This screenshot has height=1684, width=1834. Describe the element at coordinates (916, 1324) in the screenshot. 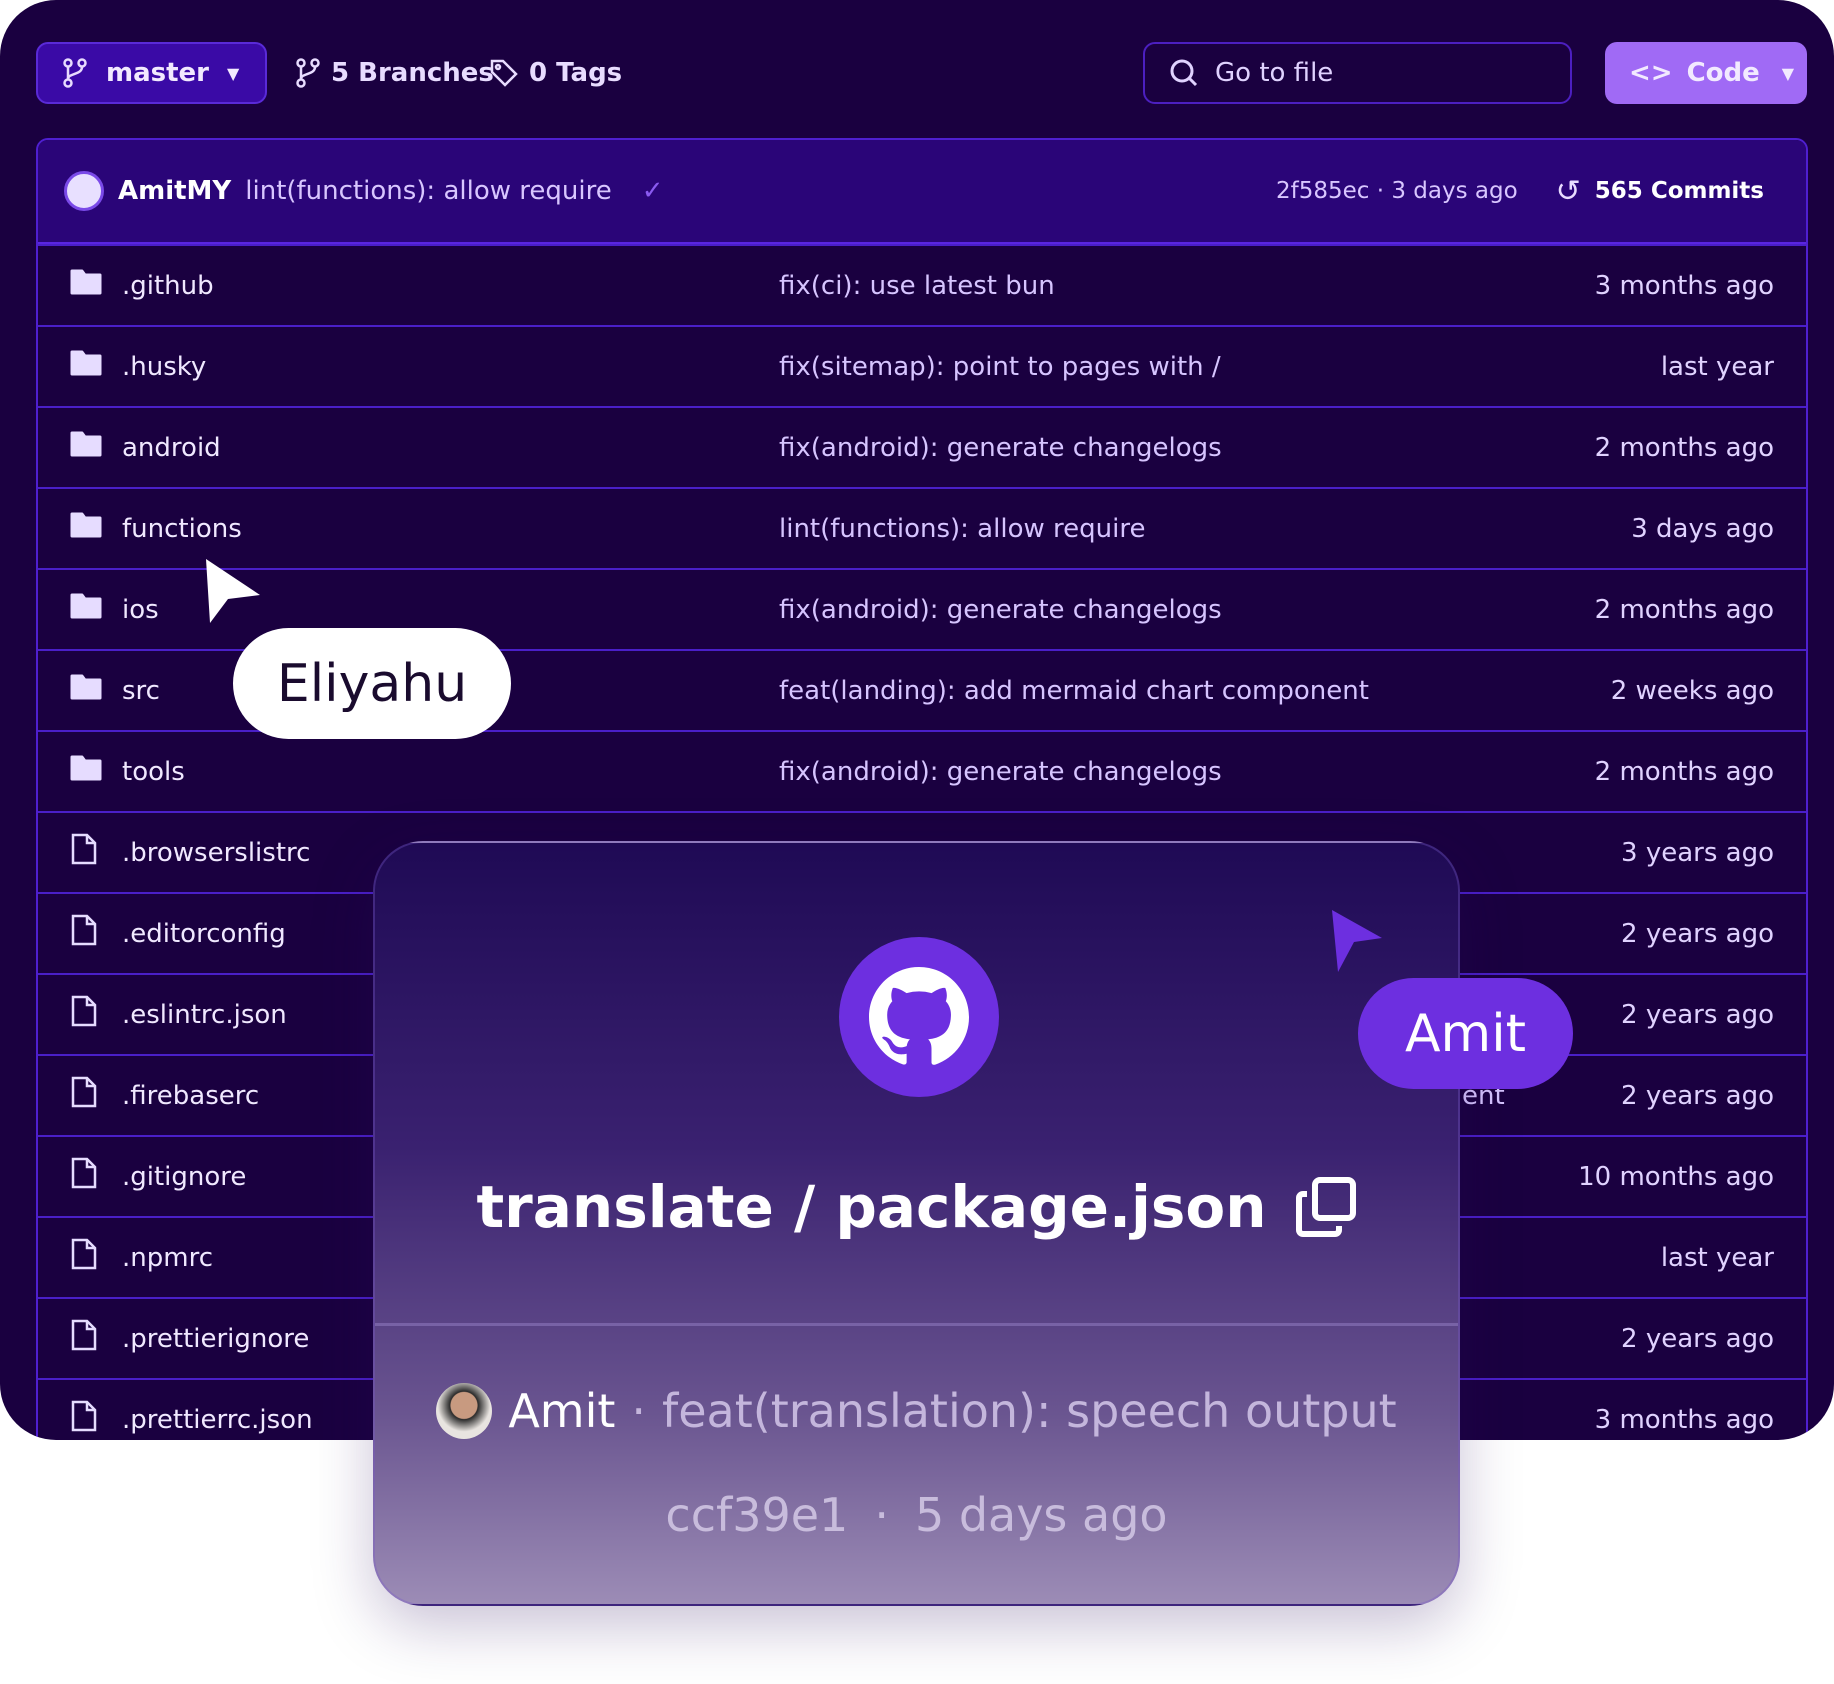

I see `card-divider` at that location.